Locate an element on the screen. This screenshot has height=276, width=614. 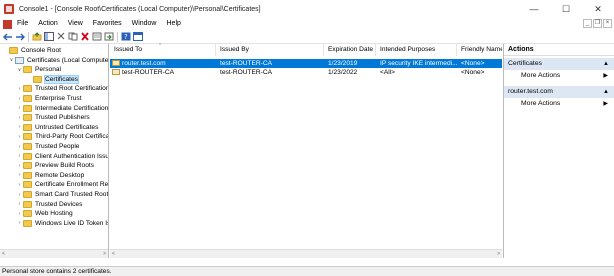
menu-view: View is located at coordinates (75, 24).